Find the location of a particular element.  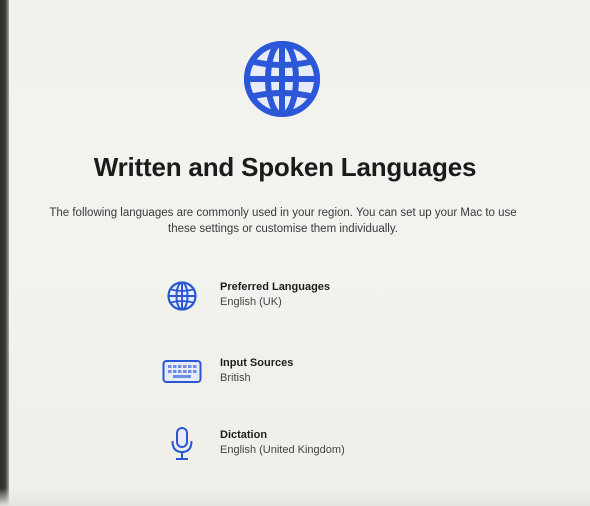

setting-label: Dictation is located at coordinates (244, 435).